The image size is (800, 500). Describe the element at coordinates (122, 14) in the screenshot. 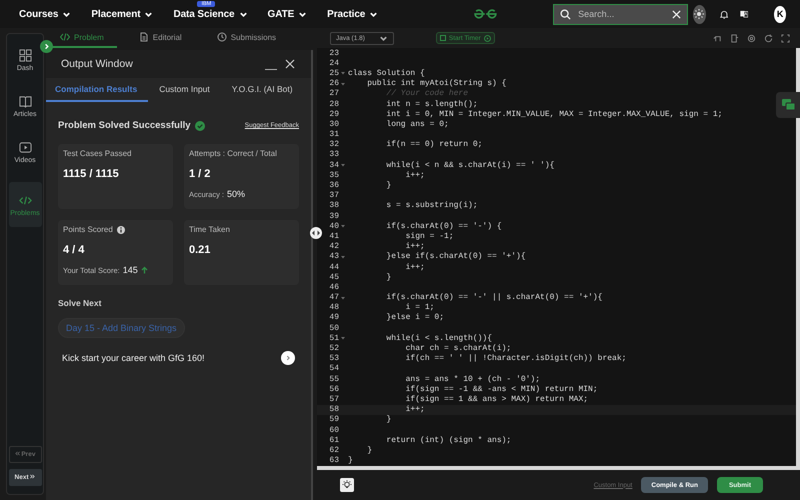

I see `nav-menu: Placement` at that location.